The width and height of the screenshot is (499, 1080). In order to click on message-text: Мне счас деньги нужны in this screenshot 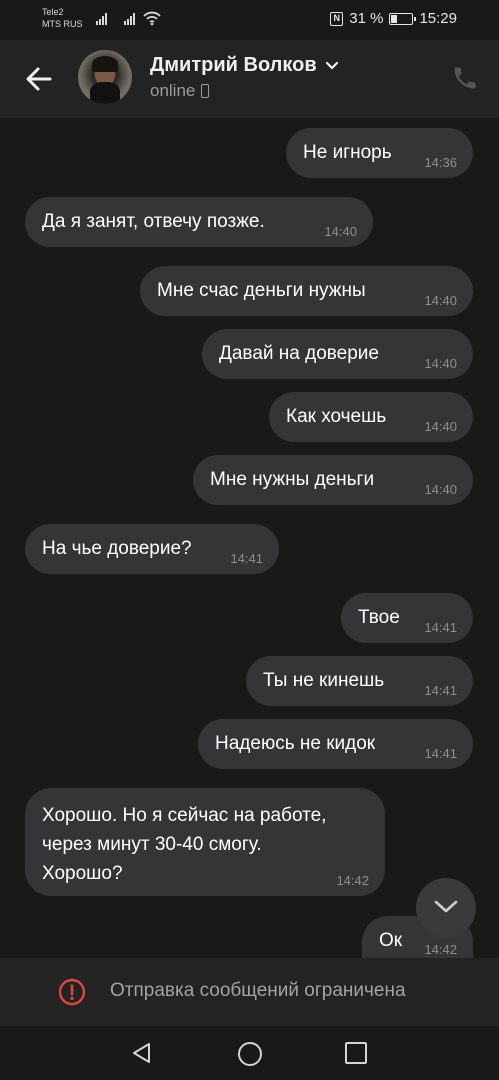, I will do `click(261, 290)`.